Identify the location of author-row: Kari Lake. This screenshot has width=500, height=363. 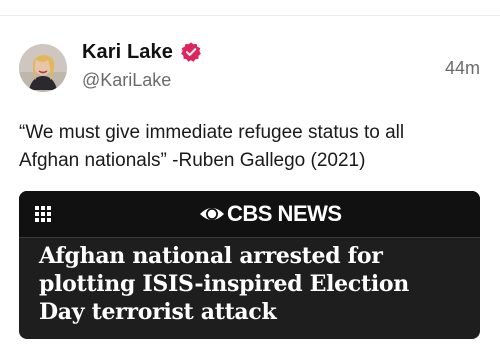
(142, 52).